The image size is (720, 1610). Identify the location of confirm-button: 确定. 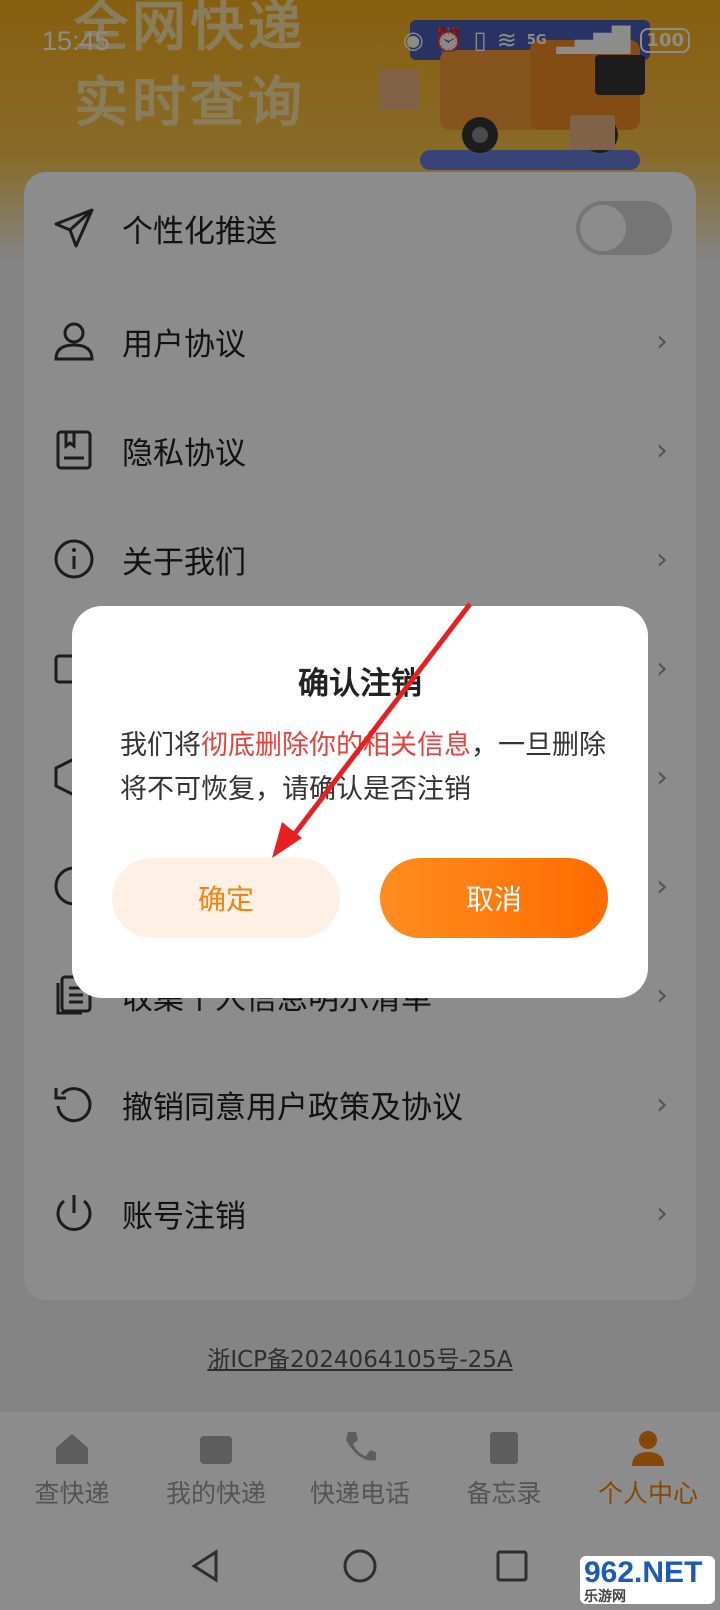
(226, 898).